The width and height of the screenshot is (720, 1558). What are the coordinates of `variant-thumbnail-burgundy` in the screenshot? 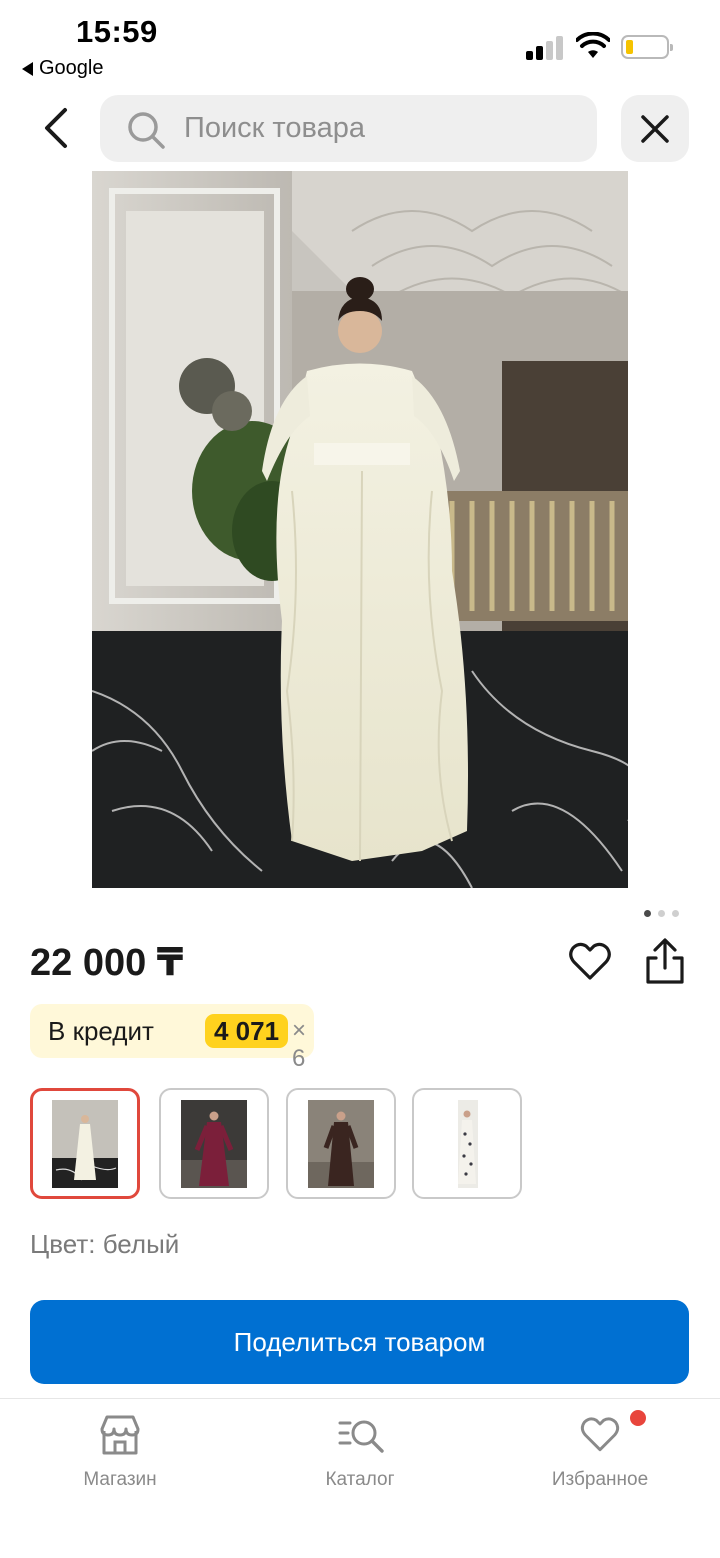 It's located at (214, 1143).